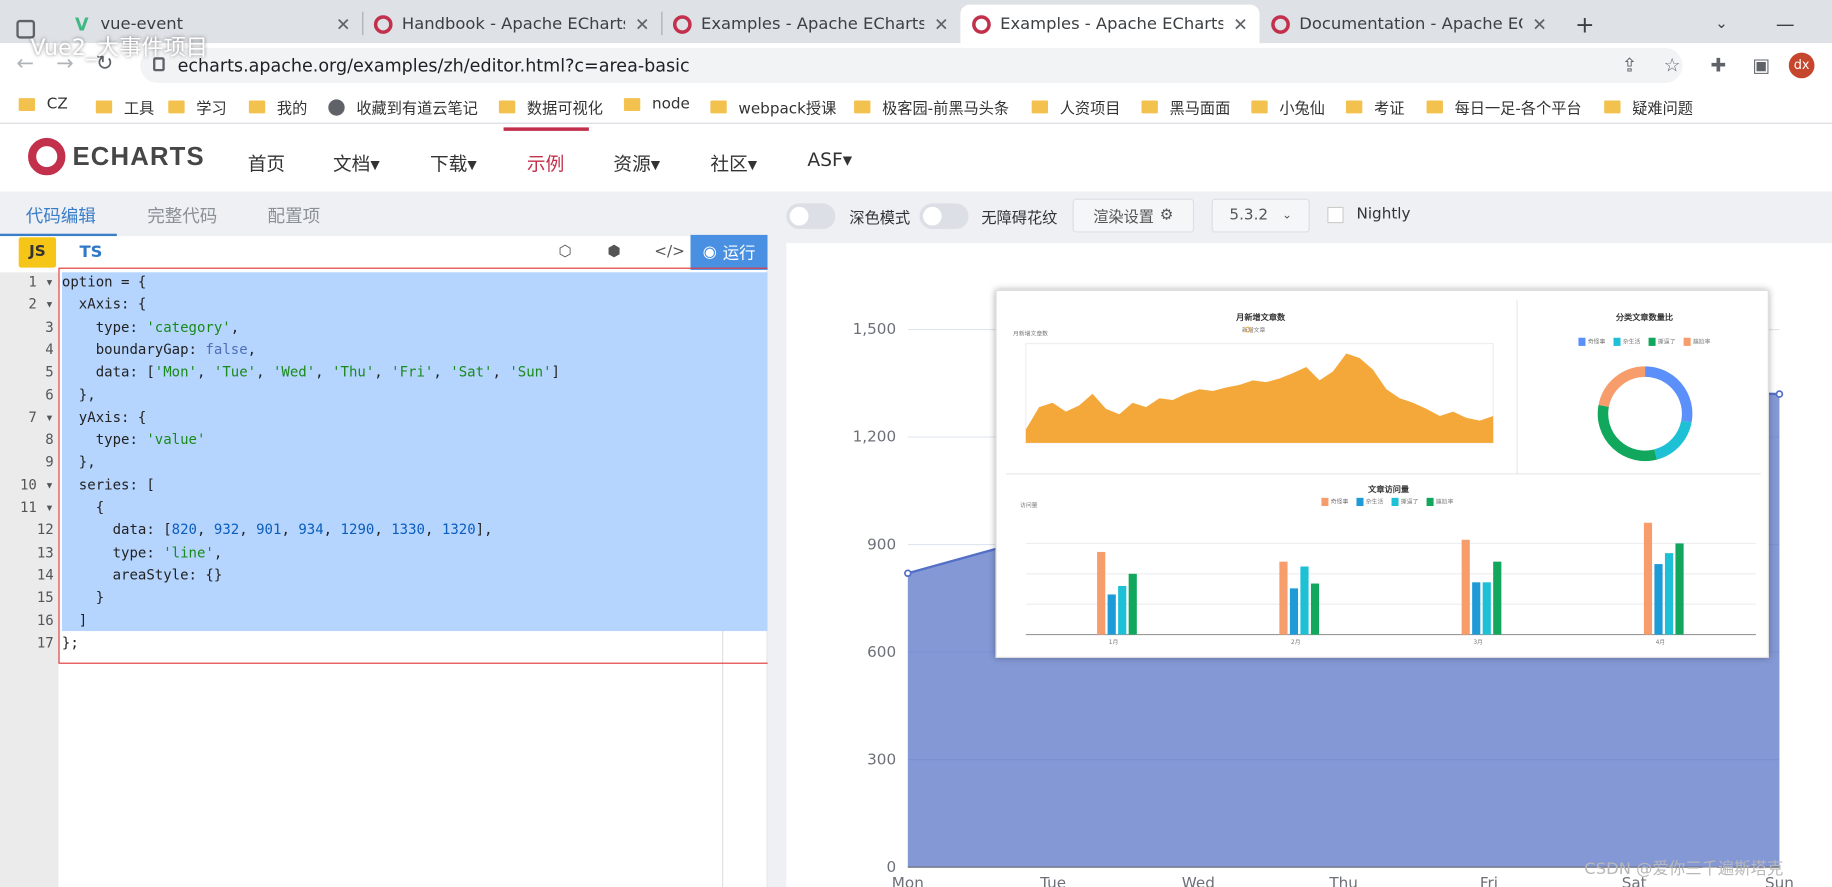  Describe the element at coordinates (124, 107) in the screenshot. I see `bookmark-item: 工具` at that location.